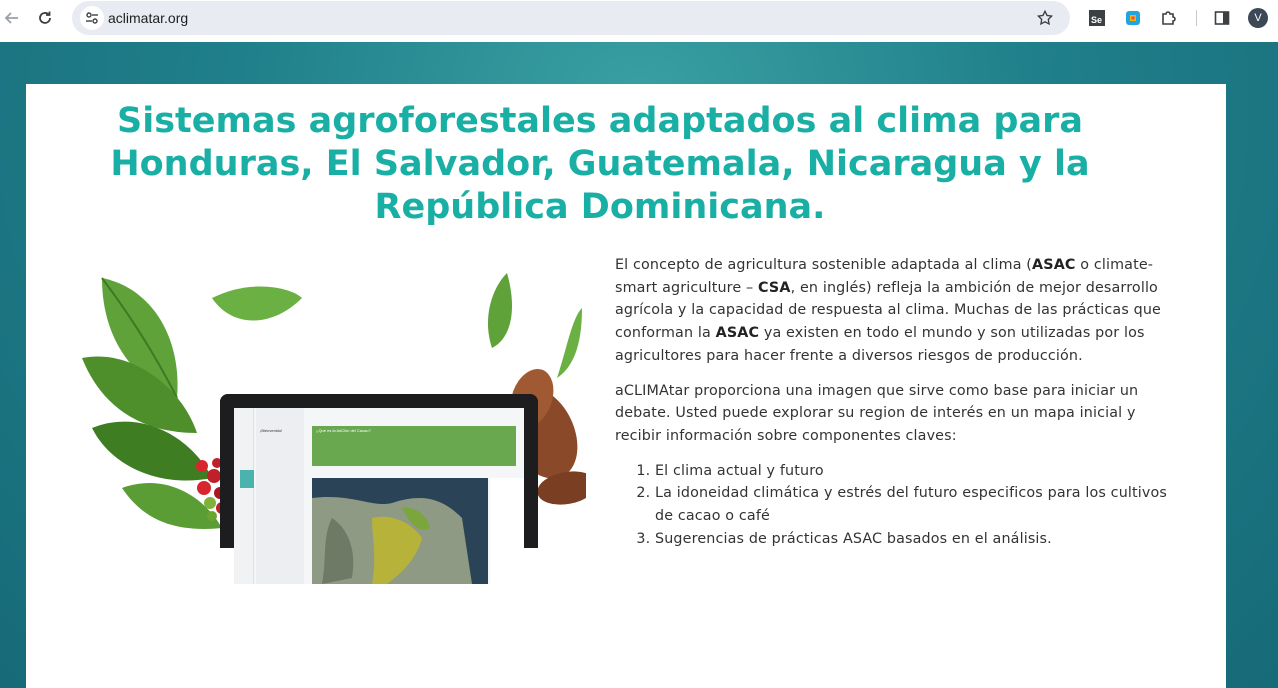 The image size is (1278, 688). Describe the element at coordinates (12, 18) in the screenshot. I see `back-icon` at that location.